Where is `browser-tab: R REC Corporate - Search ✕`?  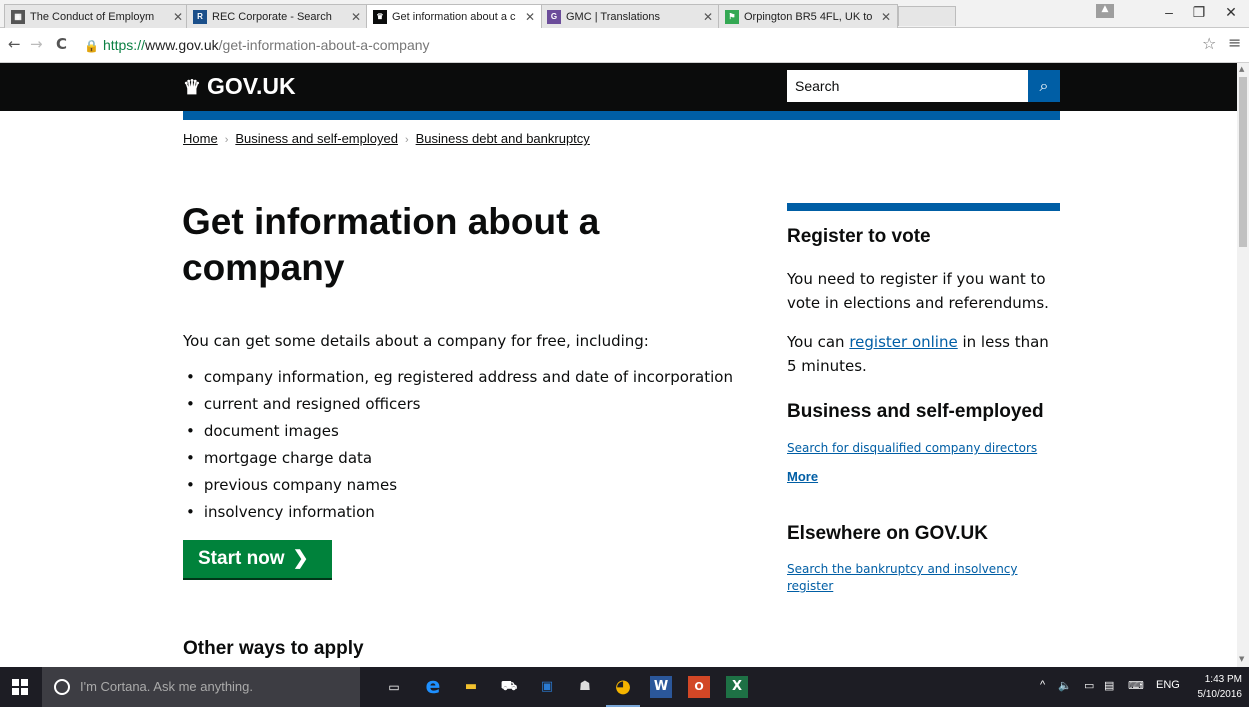 browser-tab: R REC Corporate - Search ✕ is located at coordinates (277, 16).